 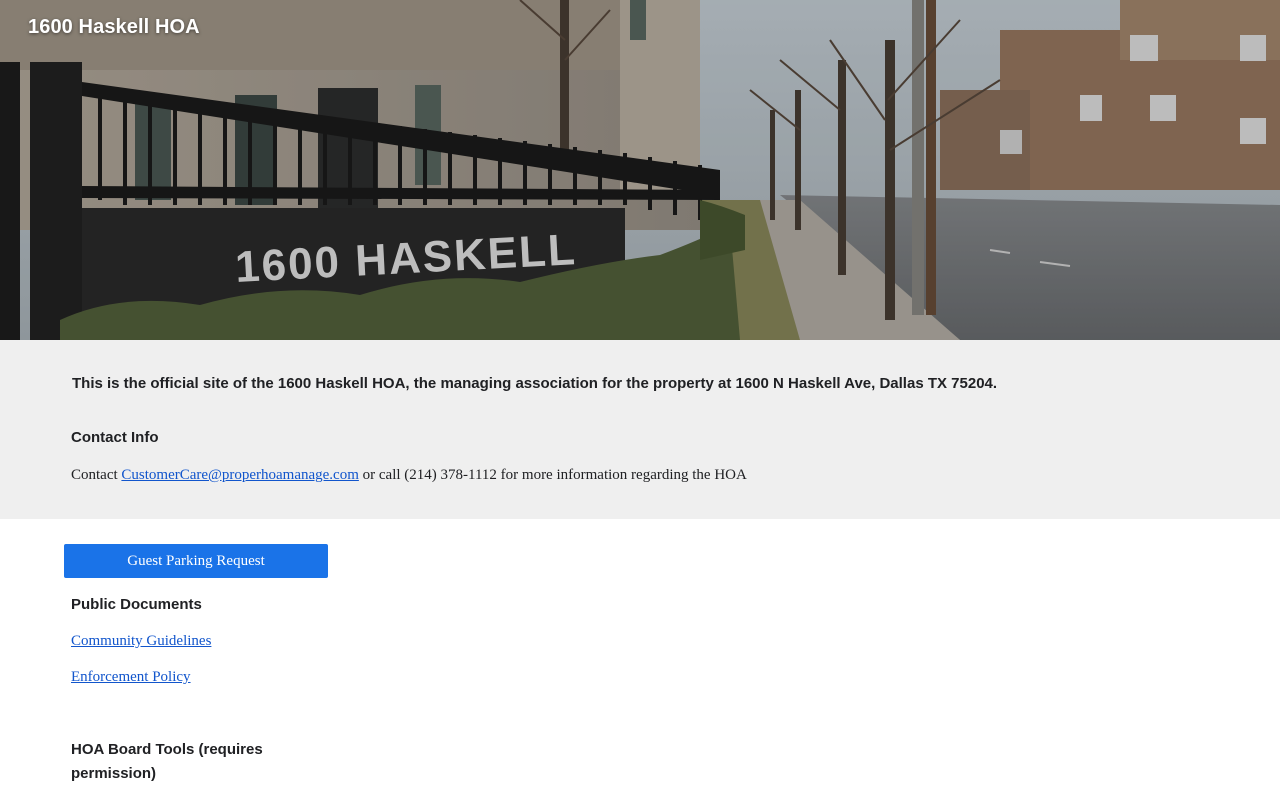 What do you see at coordinates (167, 761) in the screenshot?
I see `board-tools-heading: HOA Board Tools (requires permission)` at bounding box center [167, 761].